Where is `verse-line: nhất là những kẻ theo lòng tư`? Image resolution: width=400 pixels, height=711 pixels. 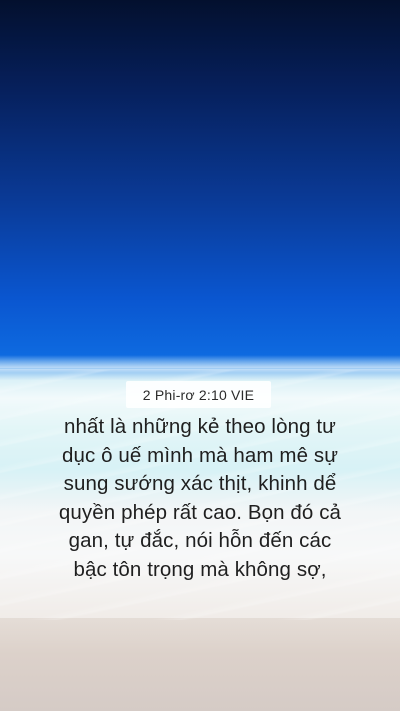
verse-line: nhất là những kẻ theo lòng tư is located at coordinates (200, 426).